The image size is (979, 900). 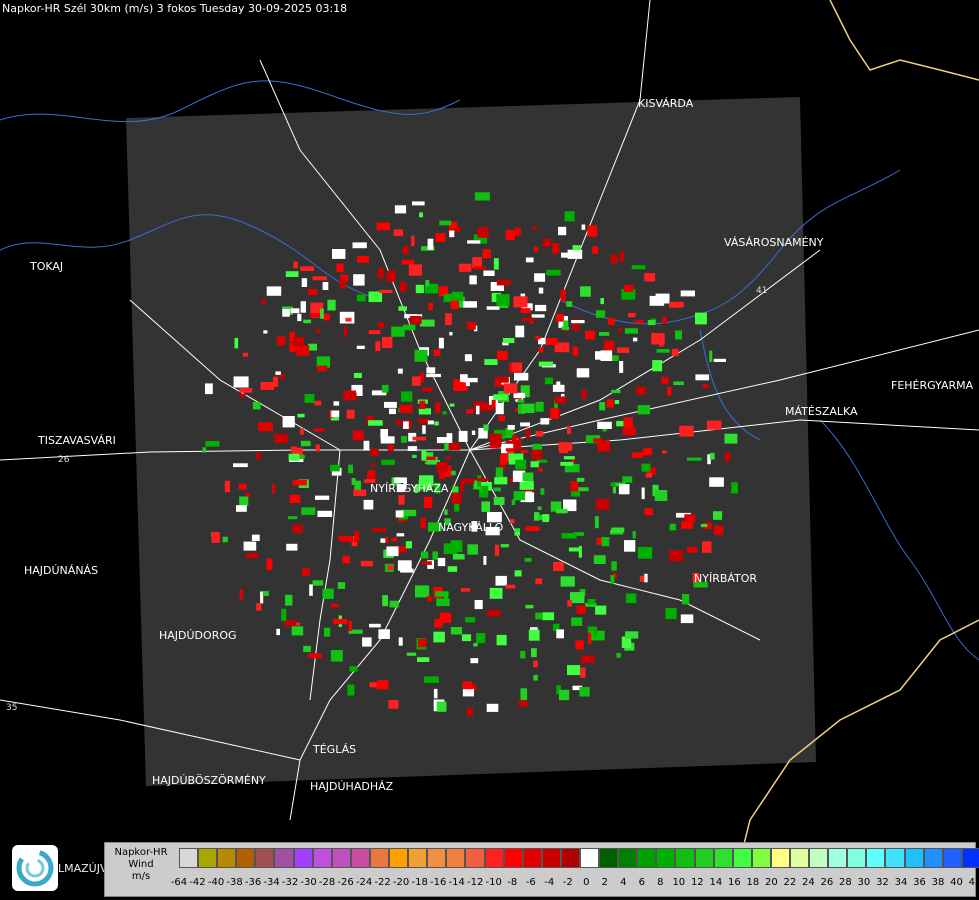 What do you see at coordinates (734, 882) in the screenshot?
I see `legend-tick-label: 16` at bounding box center [734, 882].